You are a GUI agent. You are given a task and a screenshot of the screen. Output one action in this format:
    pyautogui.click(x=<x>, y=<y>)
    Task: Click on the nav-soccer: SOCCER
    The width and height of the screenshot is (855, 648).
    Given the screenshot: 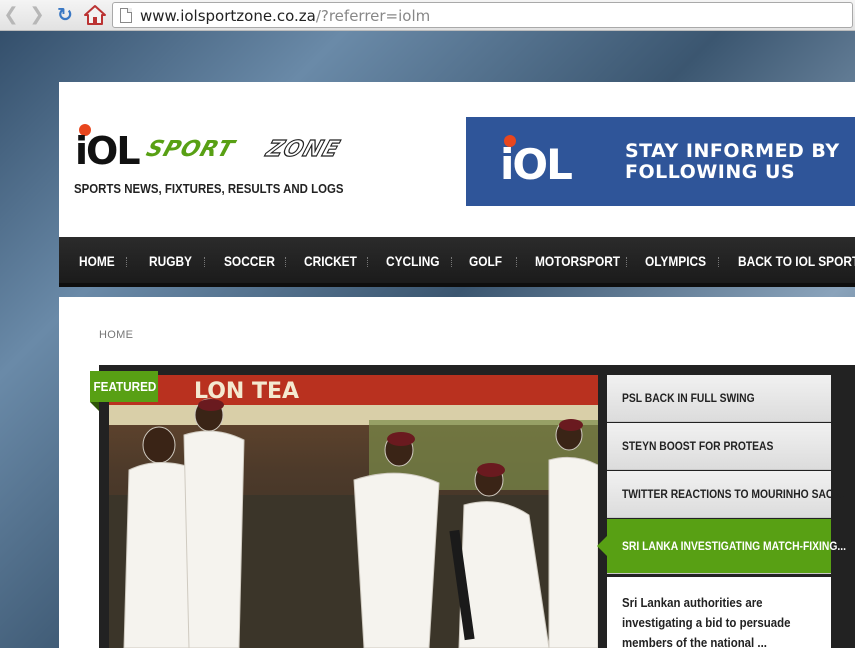 What is the action you would take?
    pyautogui.click(x=249, y=261)
    